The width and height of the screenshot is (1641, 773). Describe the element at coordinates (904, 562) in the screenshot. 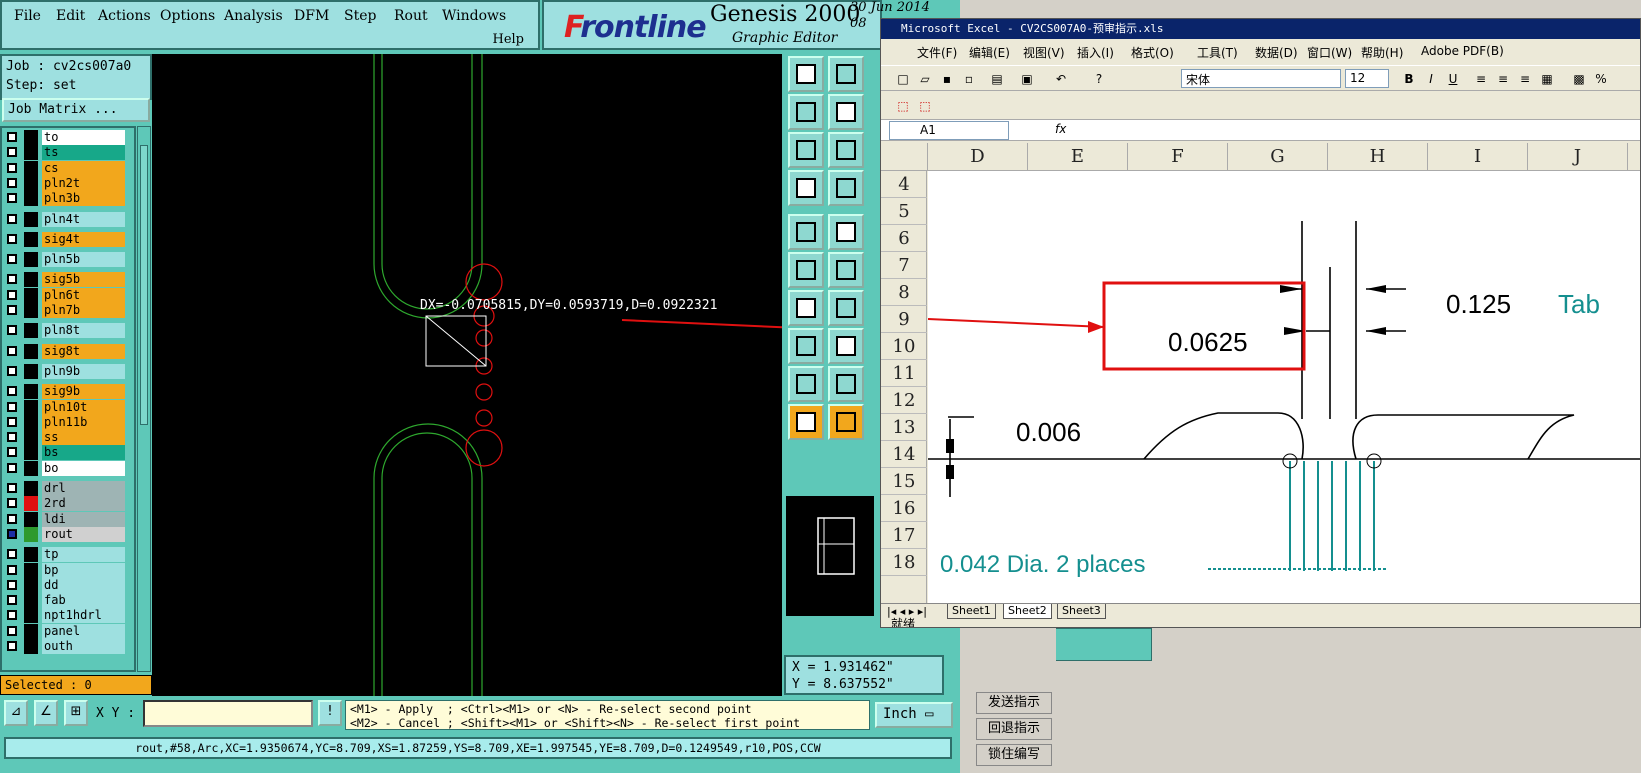

I see `row-header-18: 18` at that location.